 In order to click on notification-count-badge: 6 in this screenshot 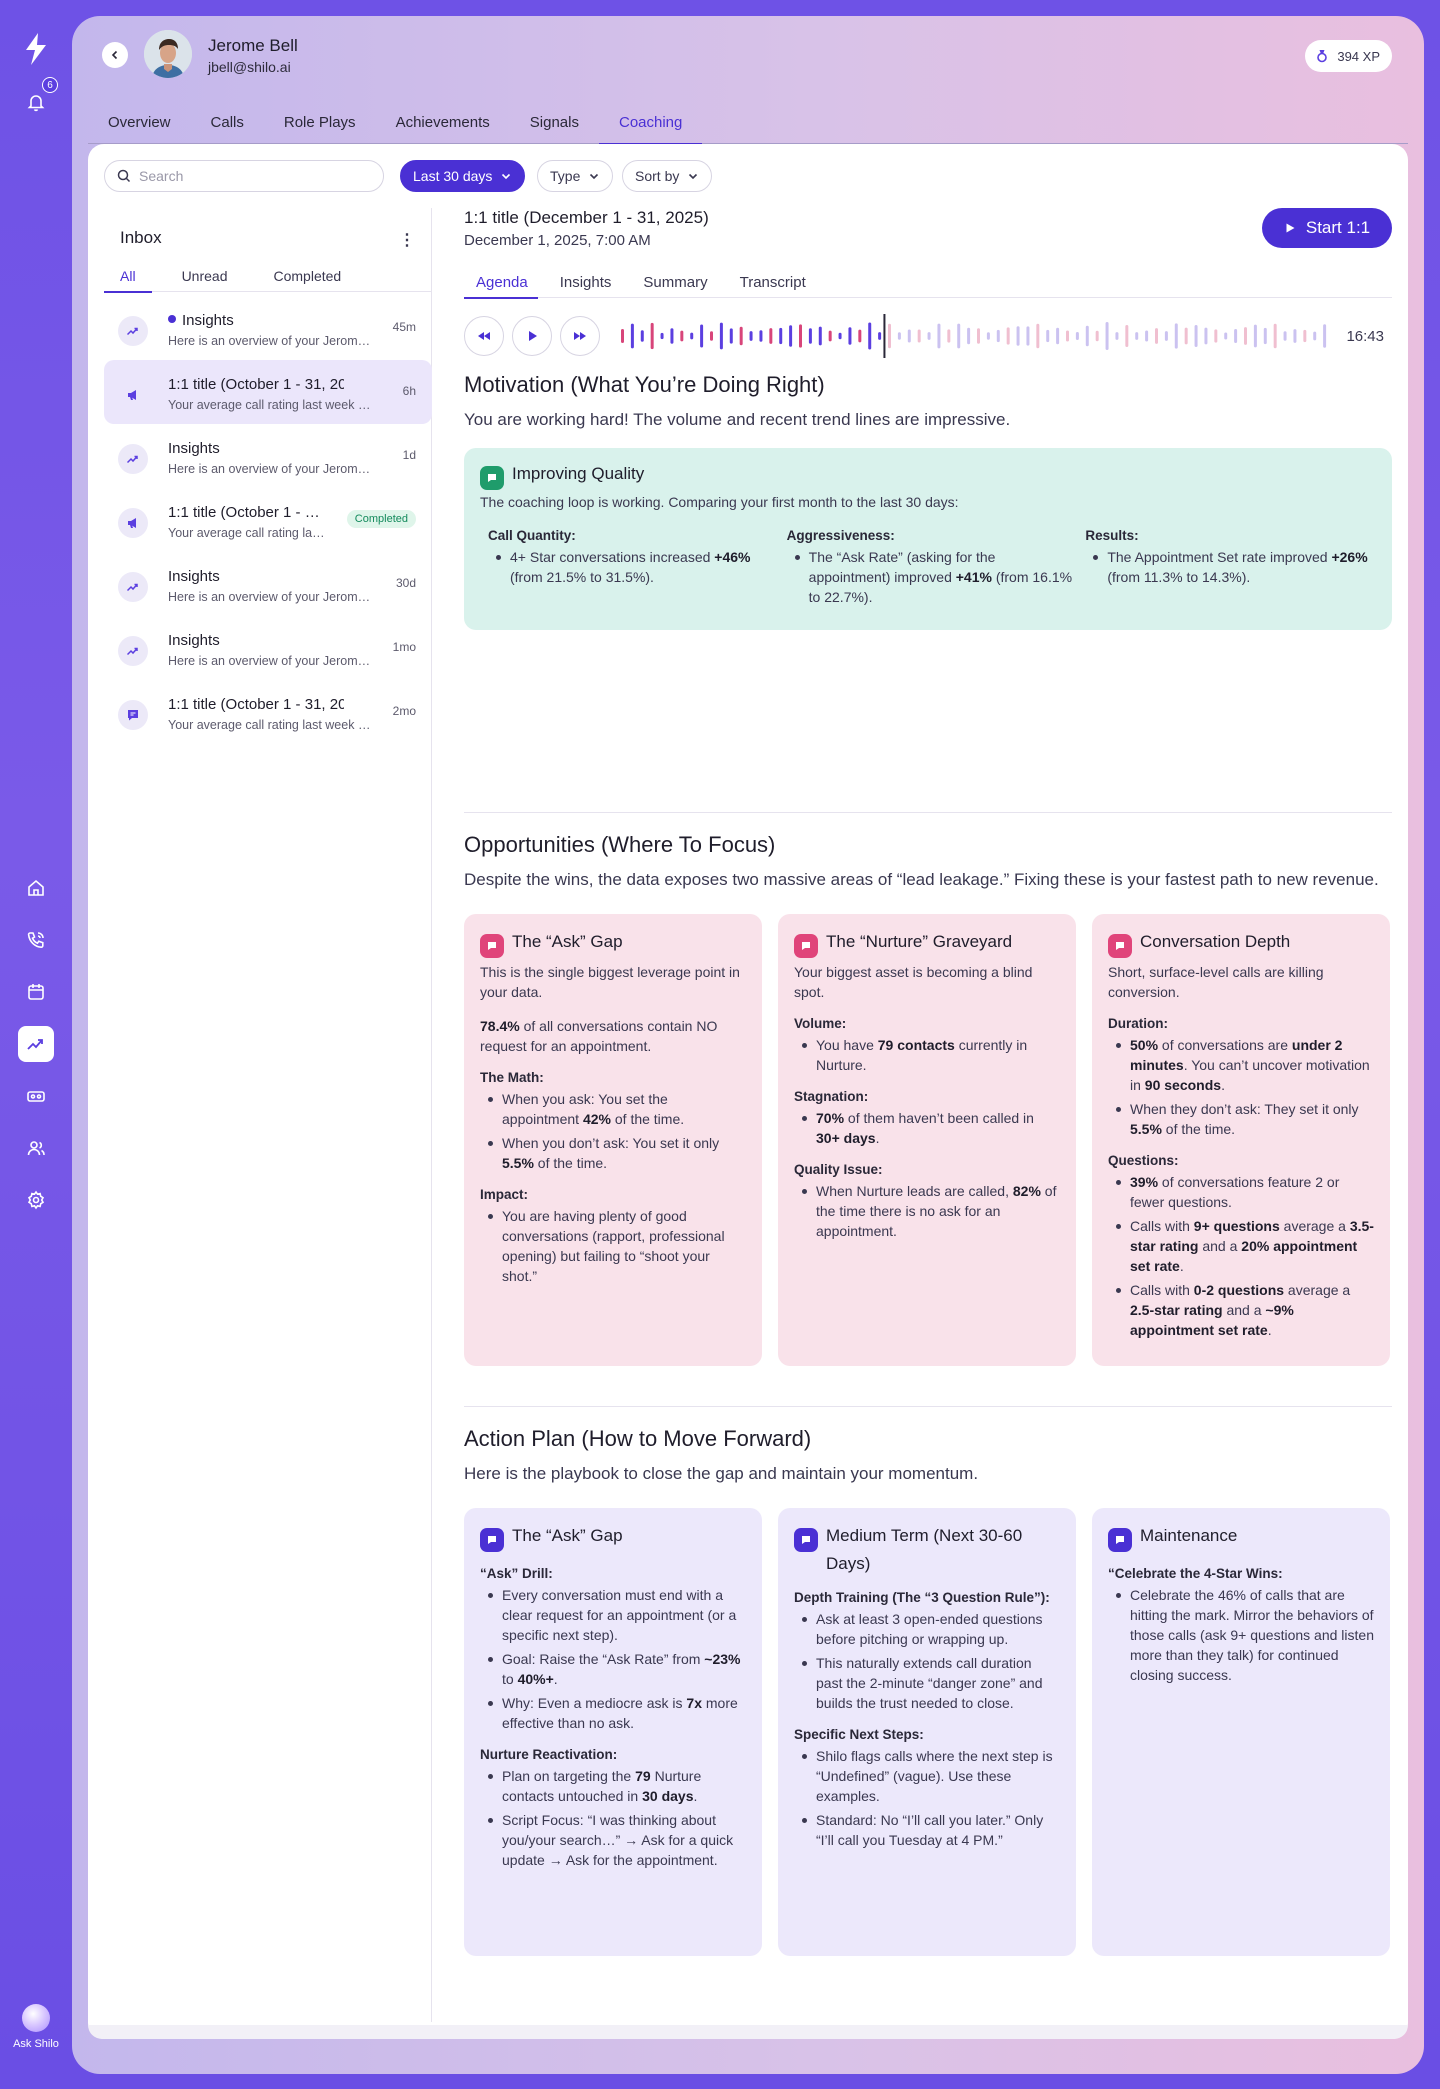, I will do `click(50, 85)`.